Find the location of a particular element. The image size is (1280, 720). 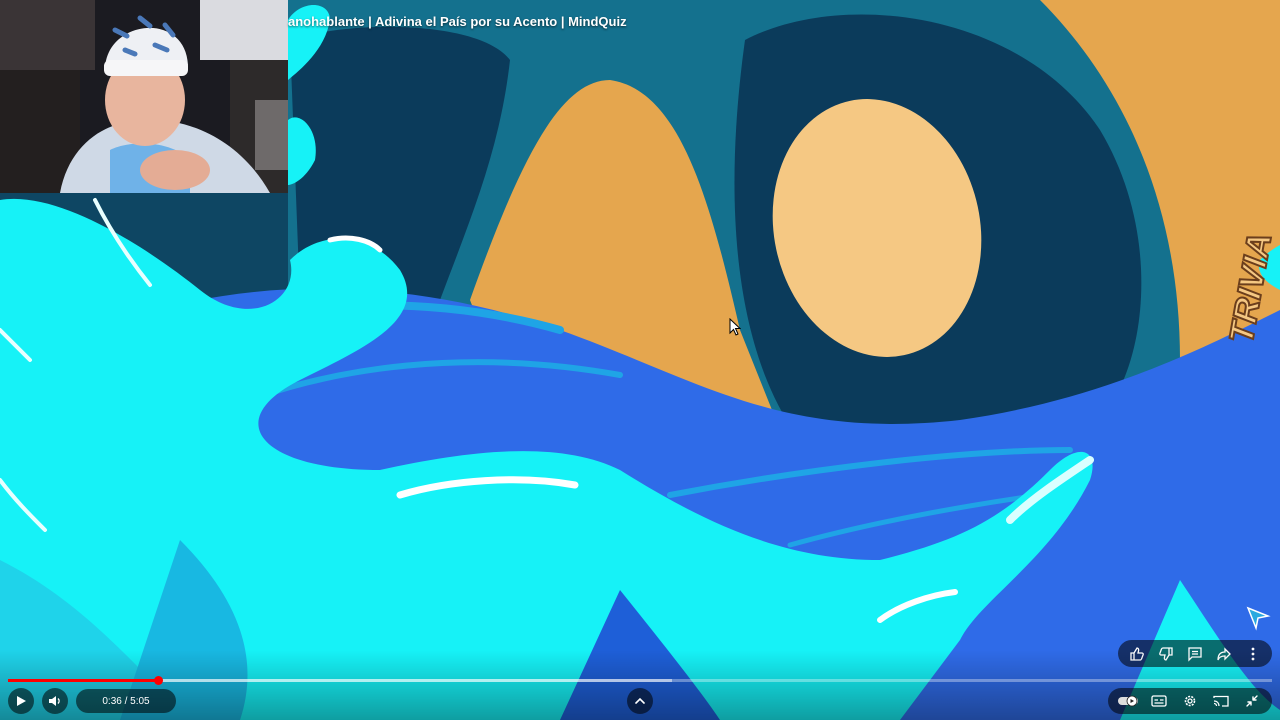

progress-played is located at coordinates (83, 680).